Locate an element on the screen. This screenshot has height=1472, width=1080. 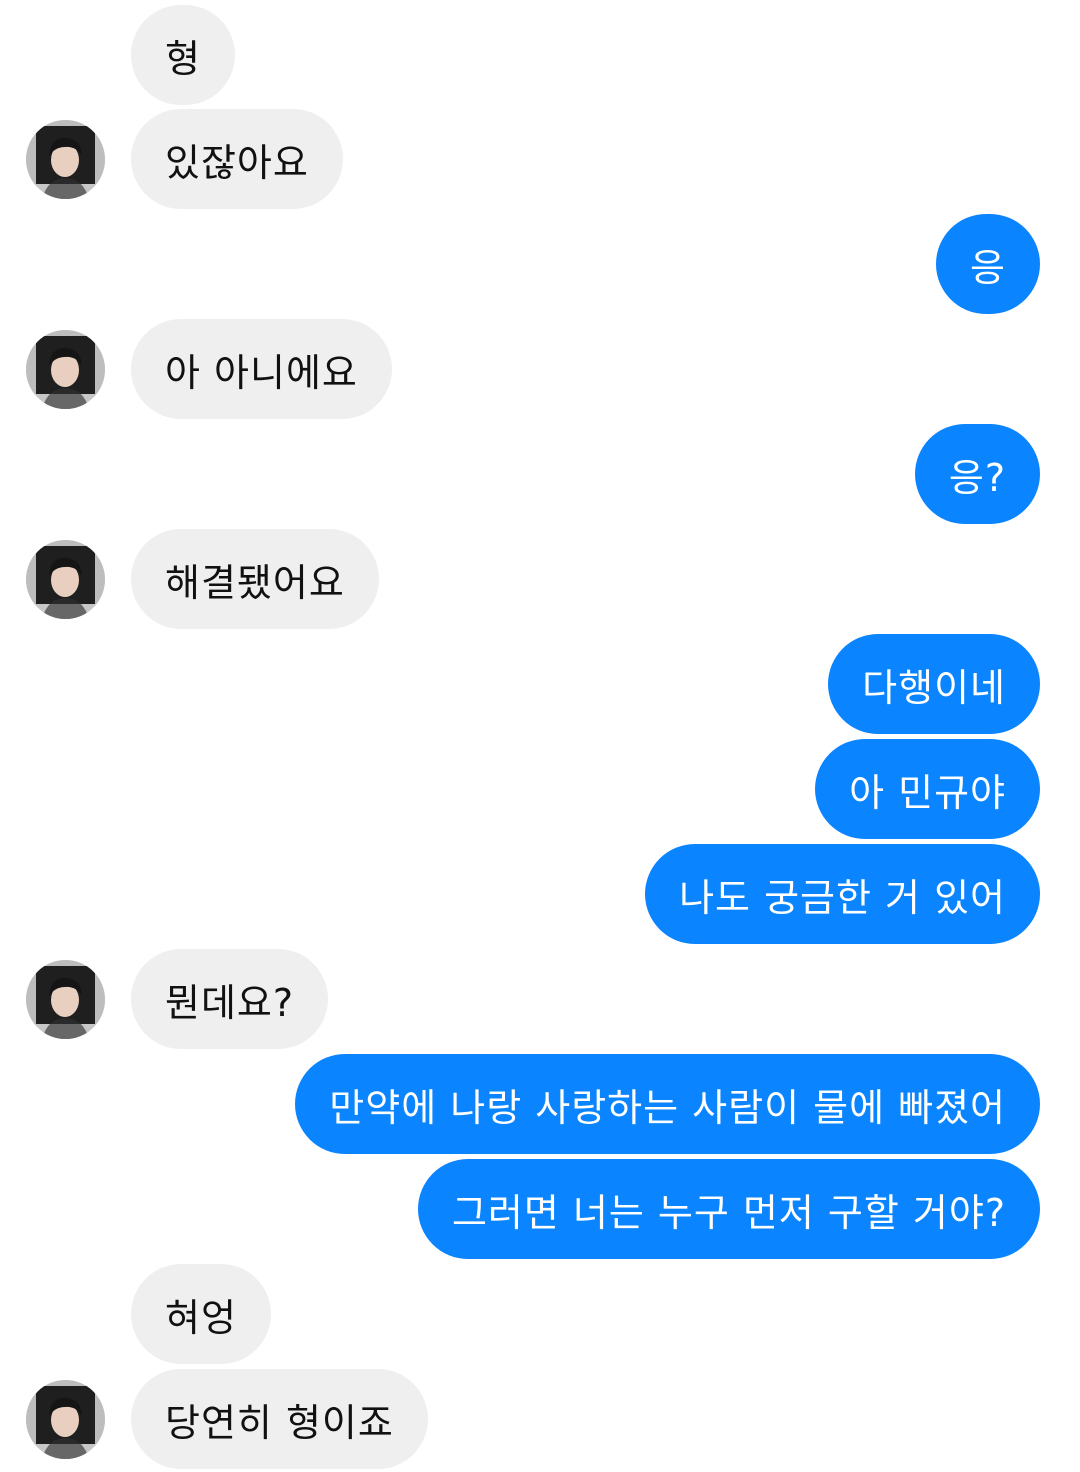
sent-message-bubble: 응 is located at coordinates (988, 264).